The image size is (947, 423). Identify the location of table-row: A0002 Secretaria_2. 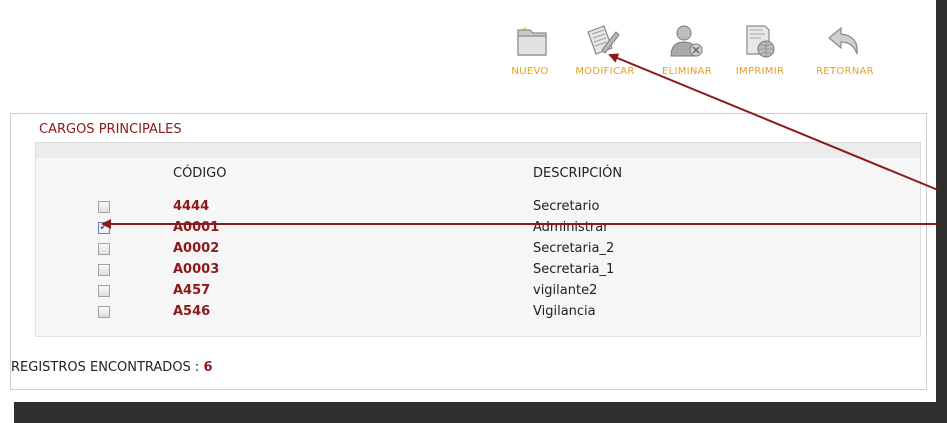
(468, 250).